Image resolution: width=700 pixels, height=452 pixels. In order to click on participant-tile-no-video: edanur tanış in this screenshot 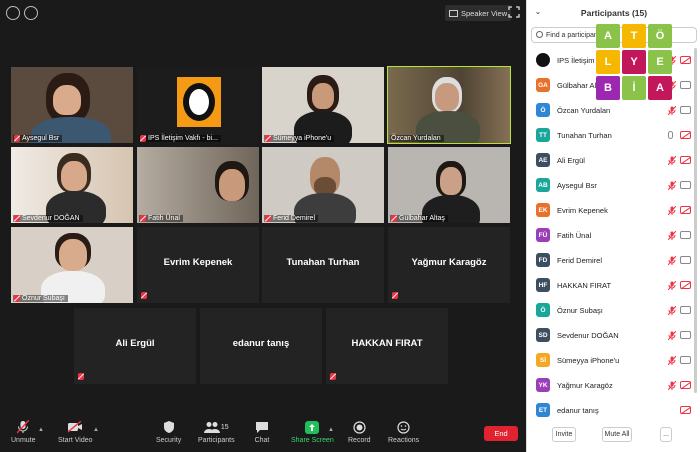, I will do `click(261, 346)`.